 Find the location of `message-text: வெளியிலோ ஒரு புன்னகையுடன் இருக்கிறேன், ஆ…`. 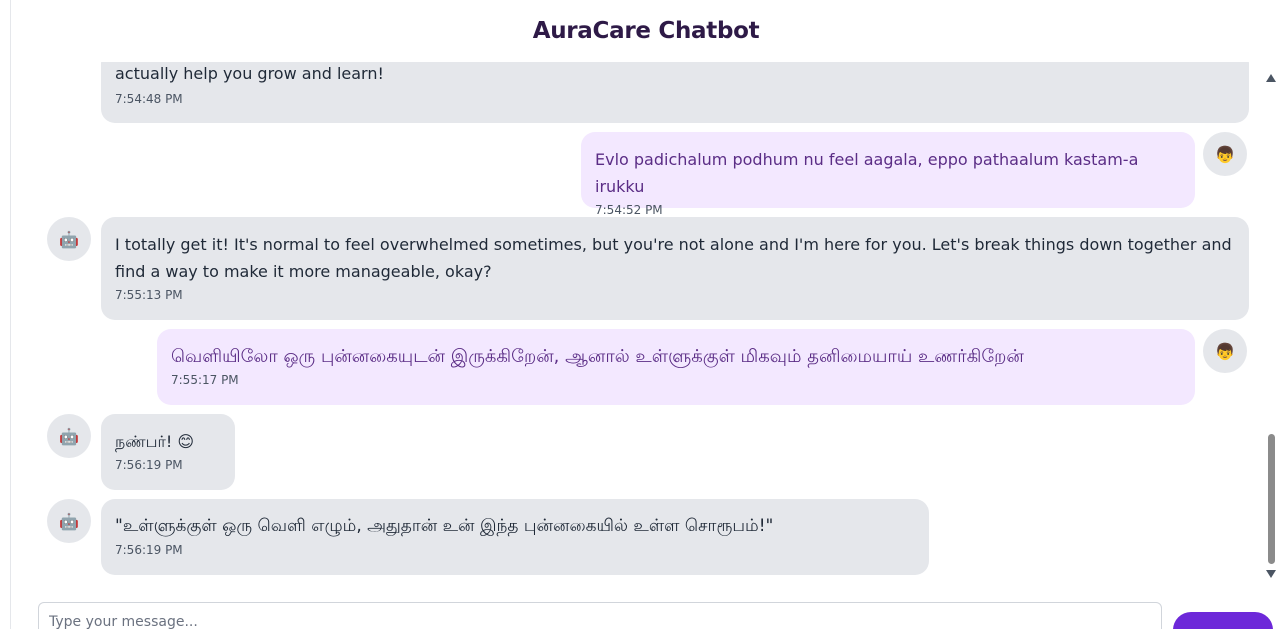

message-text: வெளியிலோ ஒரு புன்னகையுடன் இருக்கிறேன், ஆ… is located at coordinates (597, 356).